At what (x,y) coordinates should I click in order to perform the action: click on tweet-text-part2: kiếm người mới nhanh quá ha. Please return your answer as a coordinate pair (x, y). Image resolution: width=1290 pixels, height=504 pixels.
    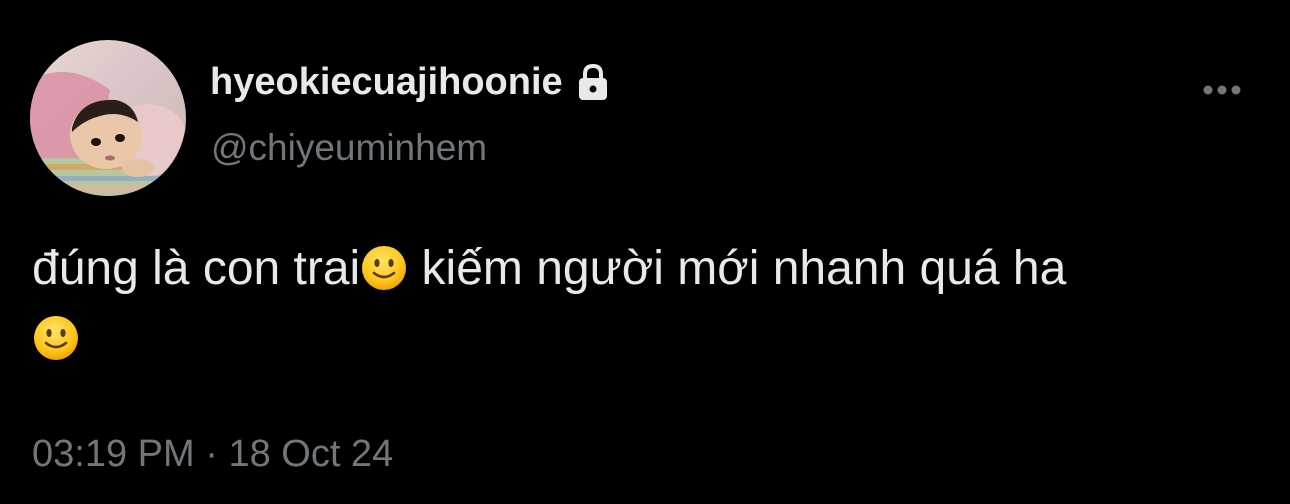
    Looking at the image, I should click on (737, 268).